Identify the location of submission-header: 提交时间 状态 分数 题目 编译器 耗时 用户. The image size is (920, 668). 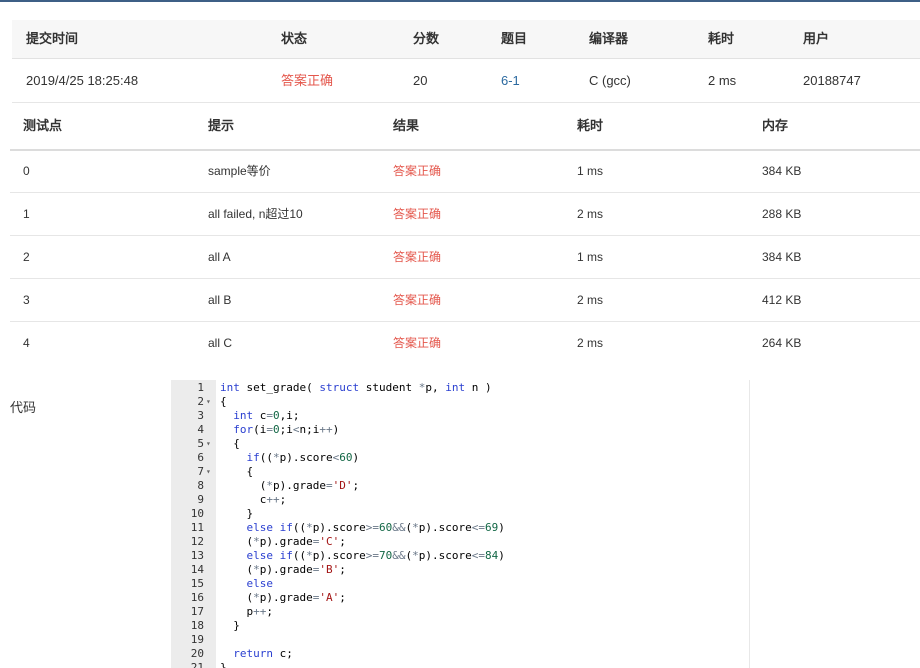
(466, 39).